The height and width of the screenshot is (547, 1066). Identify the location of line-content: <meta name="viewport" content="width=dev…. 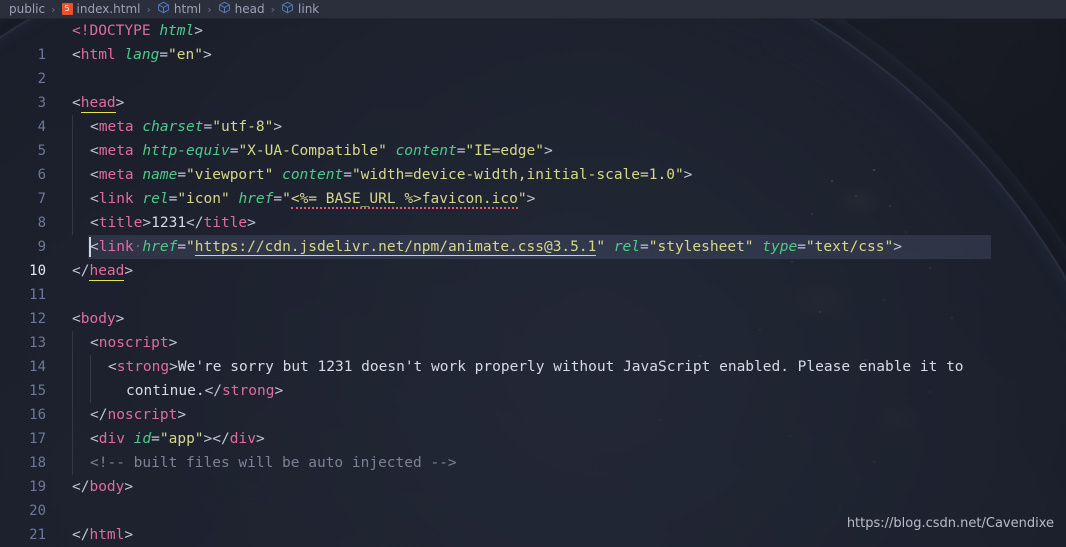
(391, 175).